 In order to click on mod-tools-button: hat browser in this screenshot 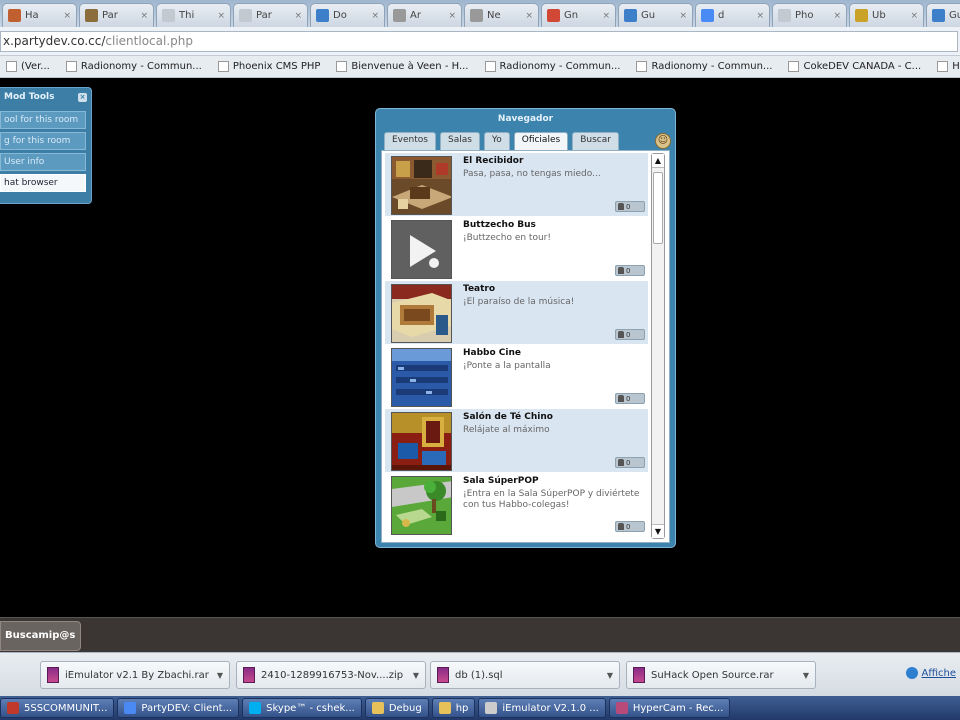, I will do `click(43, 183)`.